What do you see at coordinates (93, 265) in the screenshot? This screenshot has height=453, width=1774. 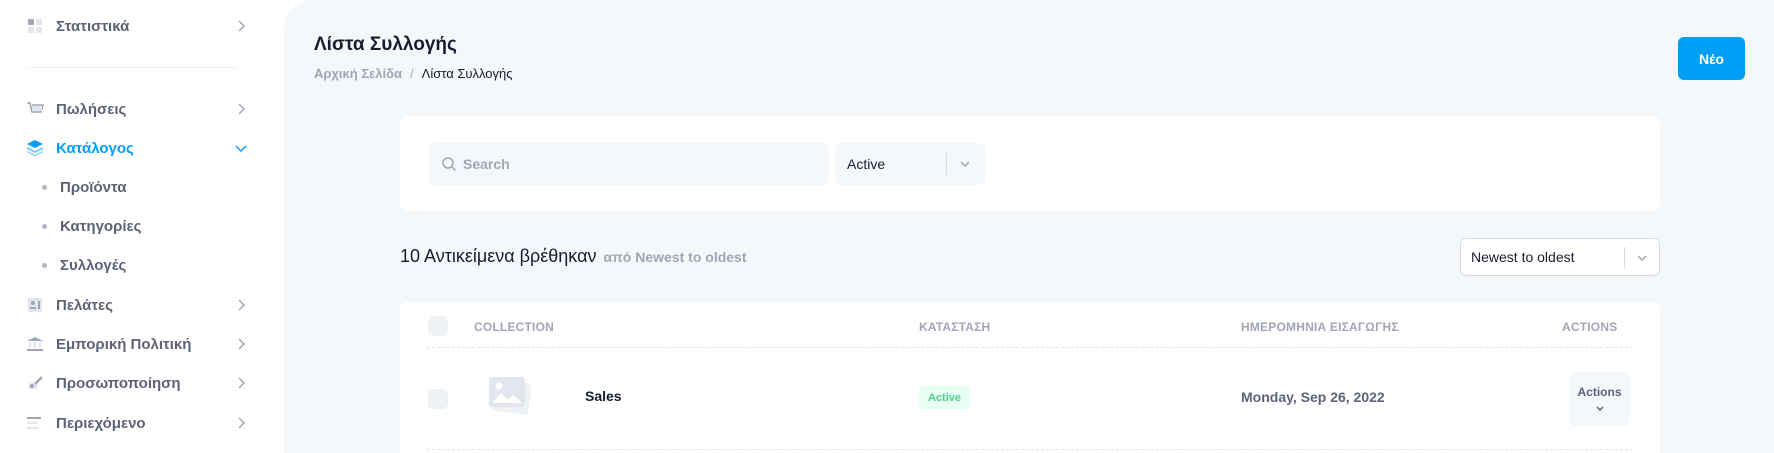 I see `sidebar-subitem-label: Συλλογές` at bounding box center [93, 265].